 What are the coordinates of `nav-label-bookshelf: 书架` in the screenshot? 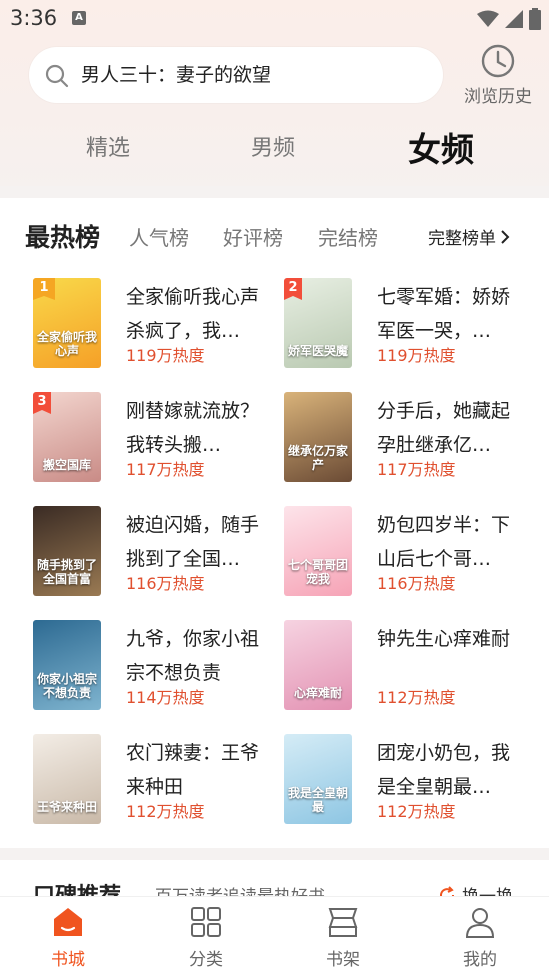 It's located at (343, 960).